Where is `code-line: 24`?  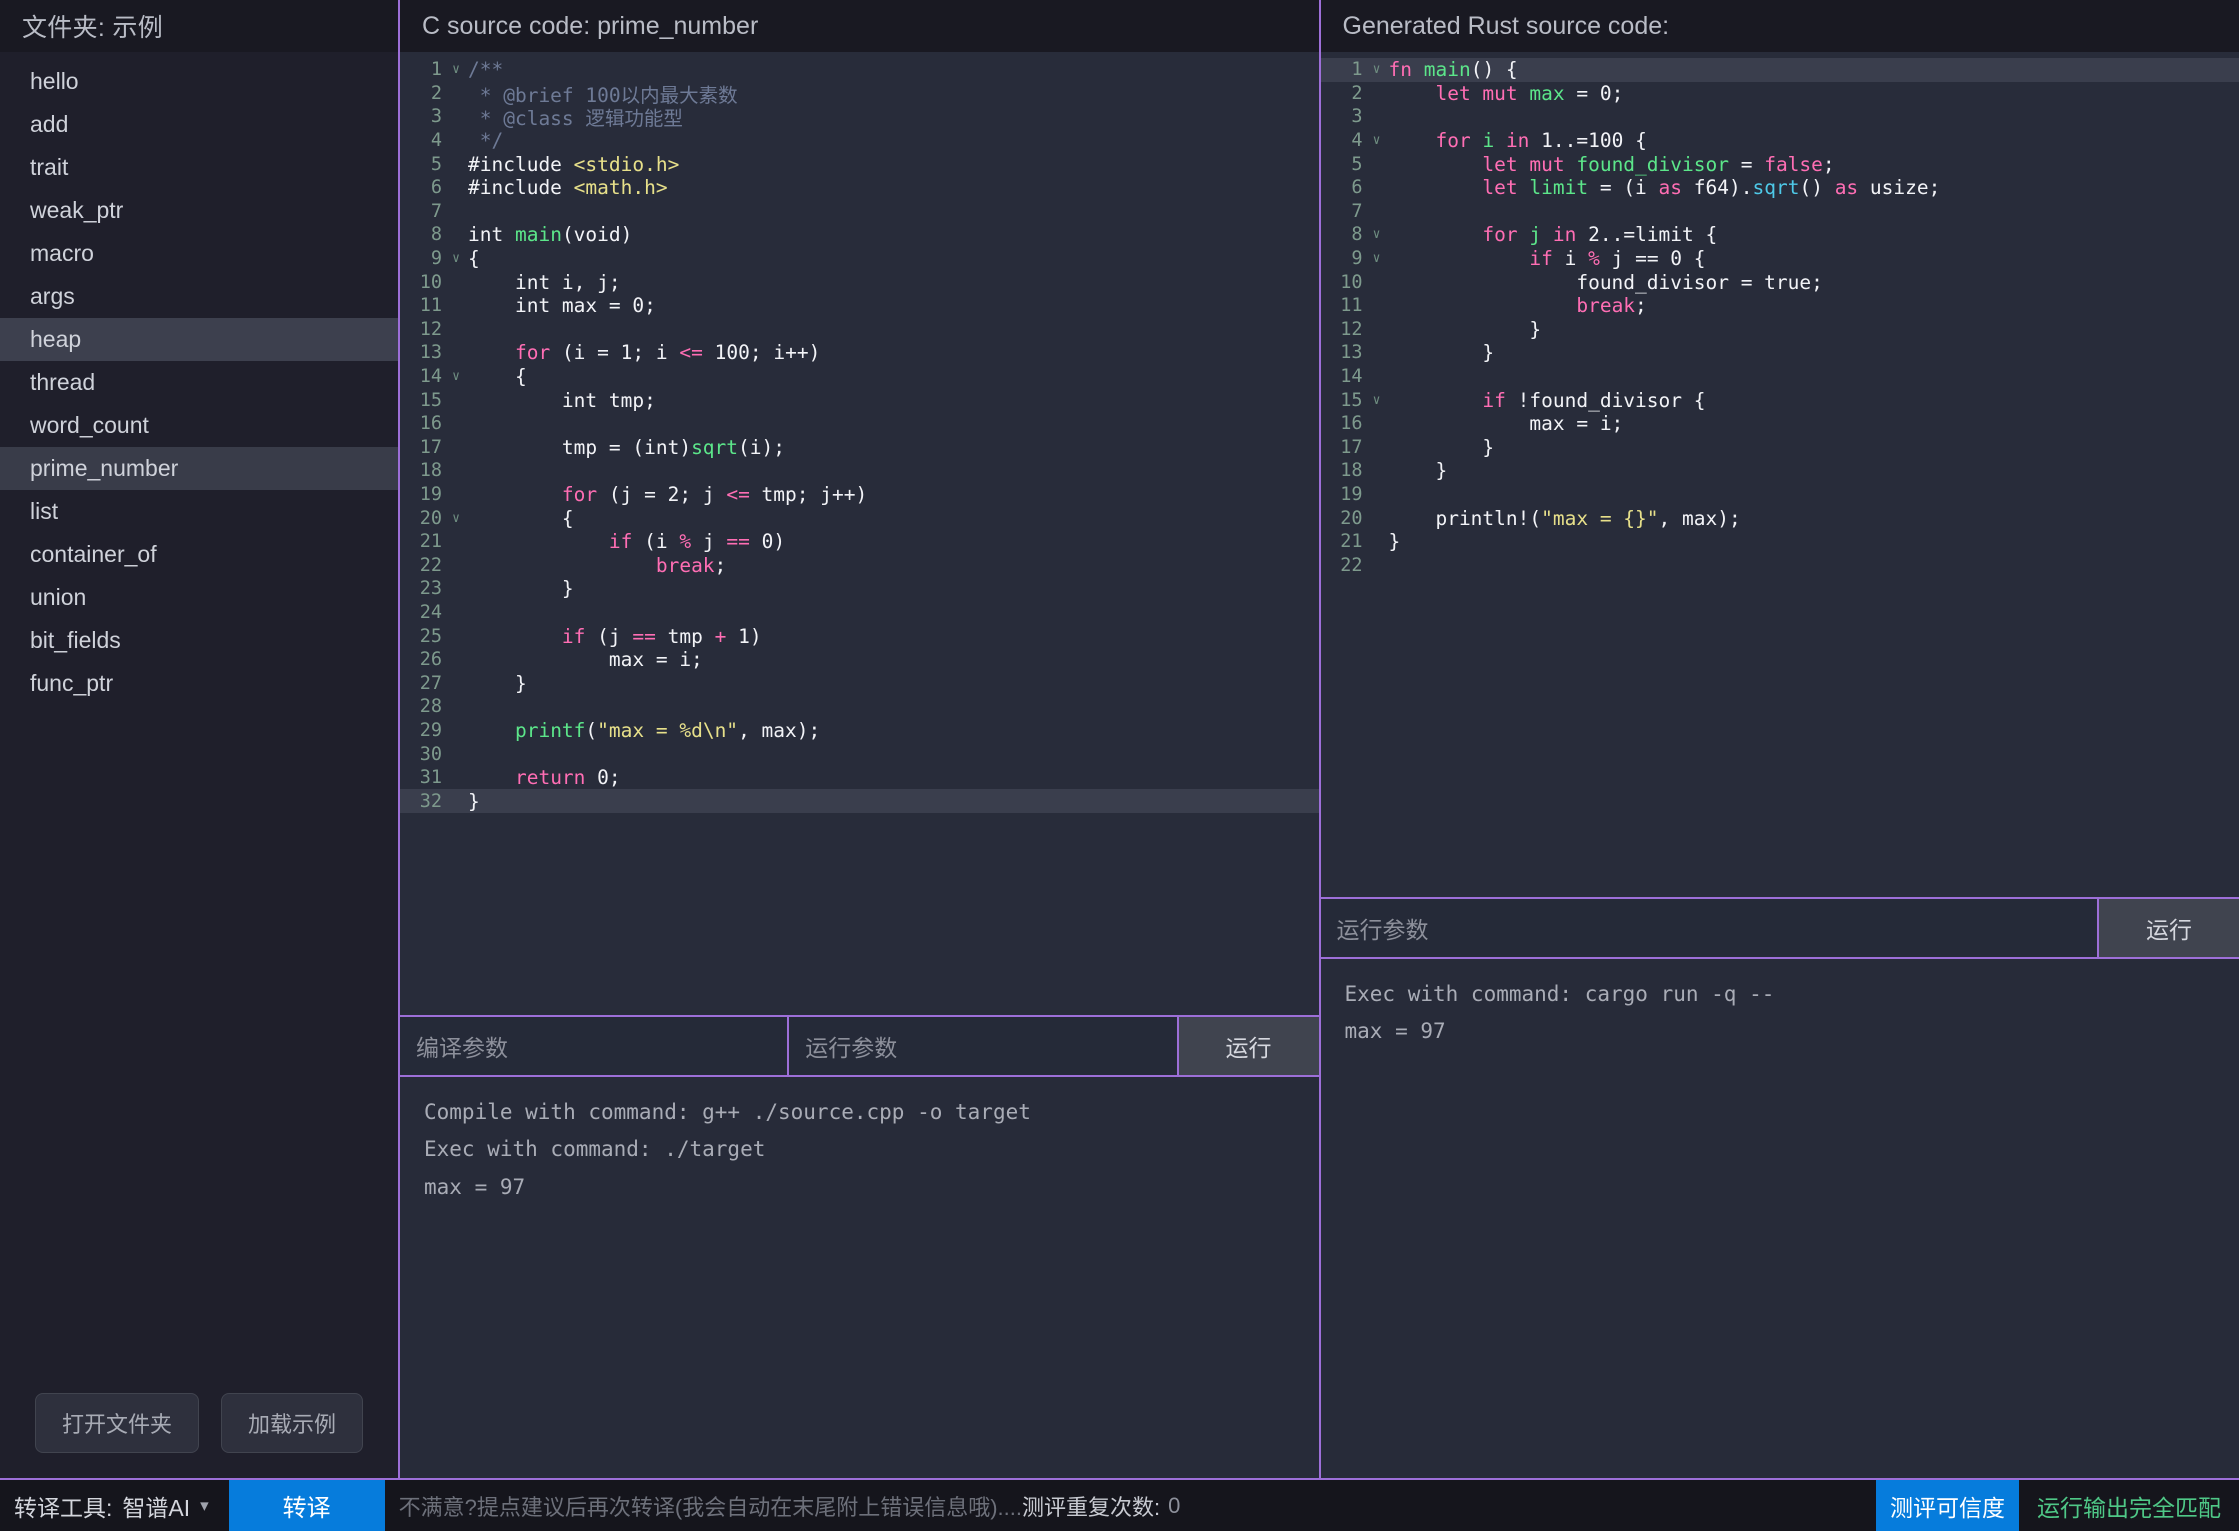
code-line: 24 is located at coordinates (859, 613).